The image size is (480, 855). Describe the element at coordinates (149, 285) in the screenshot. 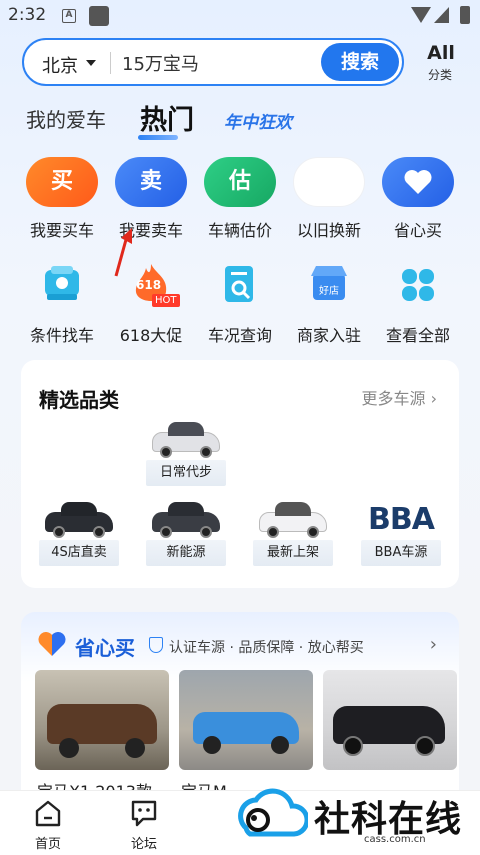

I see `618-number: 618` at that location.